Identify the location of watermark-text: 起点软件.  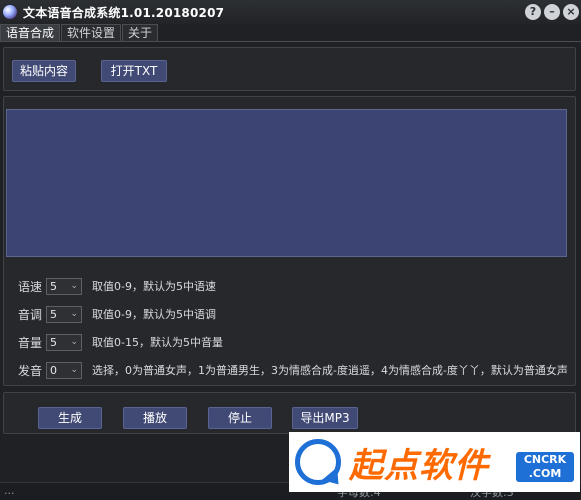
(419, 465).